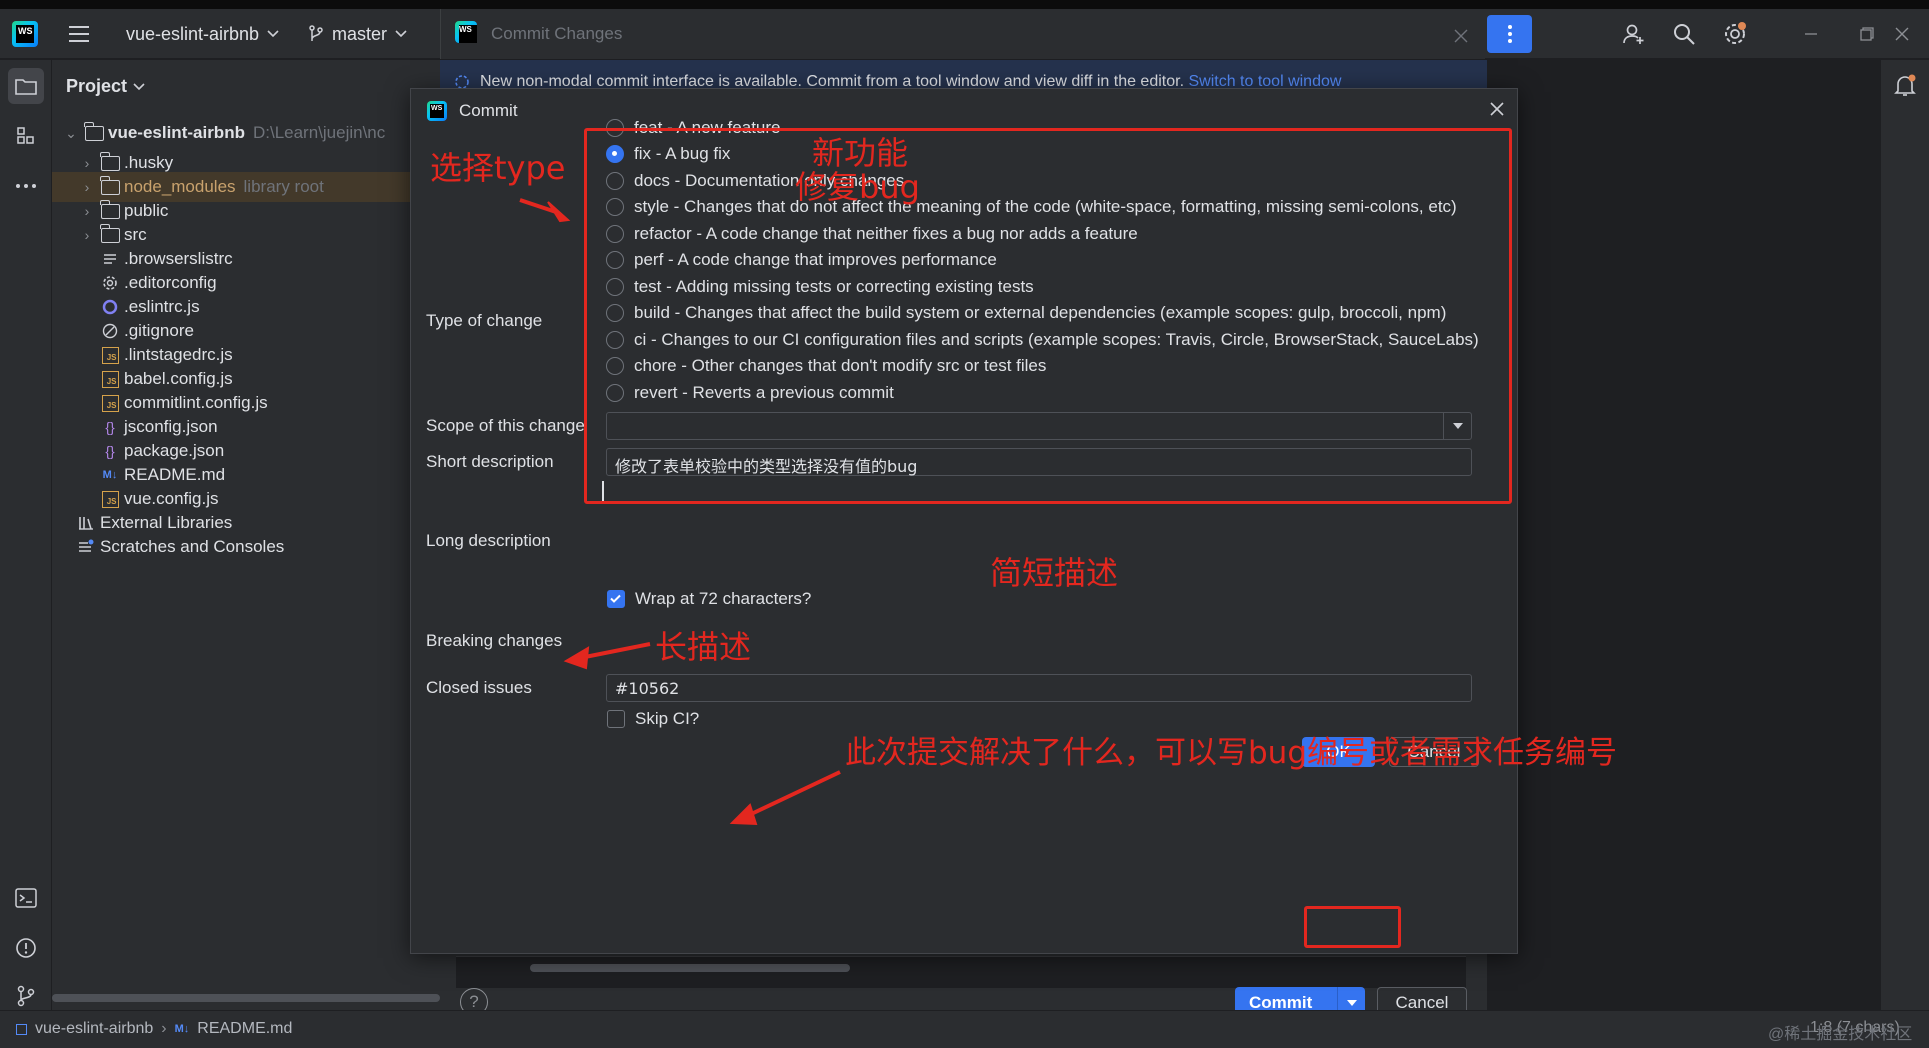 The height and width of the screenshot is (1048, 1929). What do you see at coordinates (246, 133) in the screenshot?
I see `tree-item-root: ⌄ vue-eslint-airbnb D:\Learn\juejin\nc` at bounding box center [246, 133].